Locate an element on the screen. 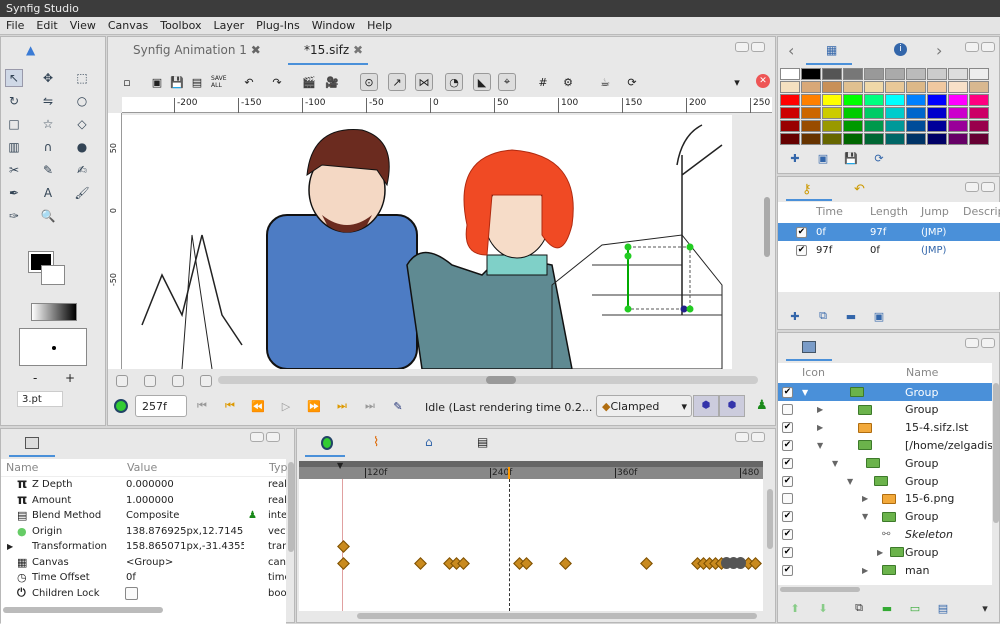 The width and height of the screenshot is (1000, 624). static-icon: ♟ is located at coordinates (252, 515).